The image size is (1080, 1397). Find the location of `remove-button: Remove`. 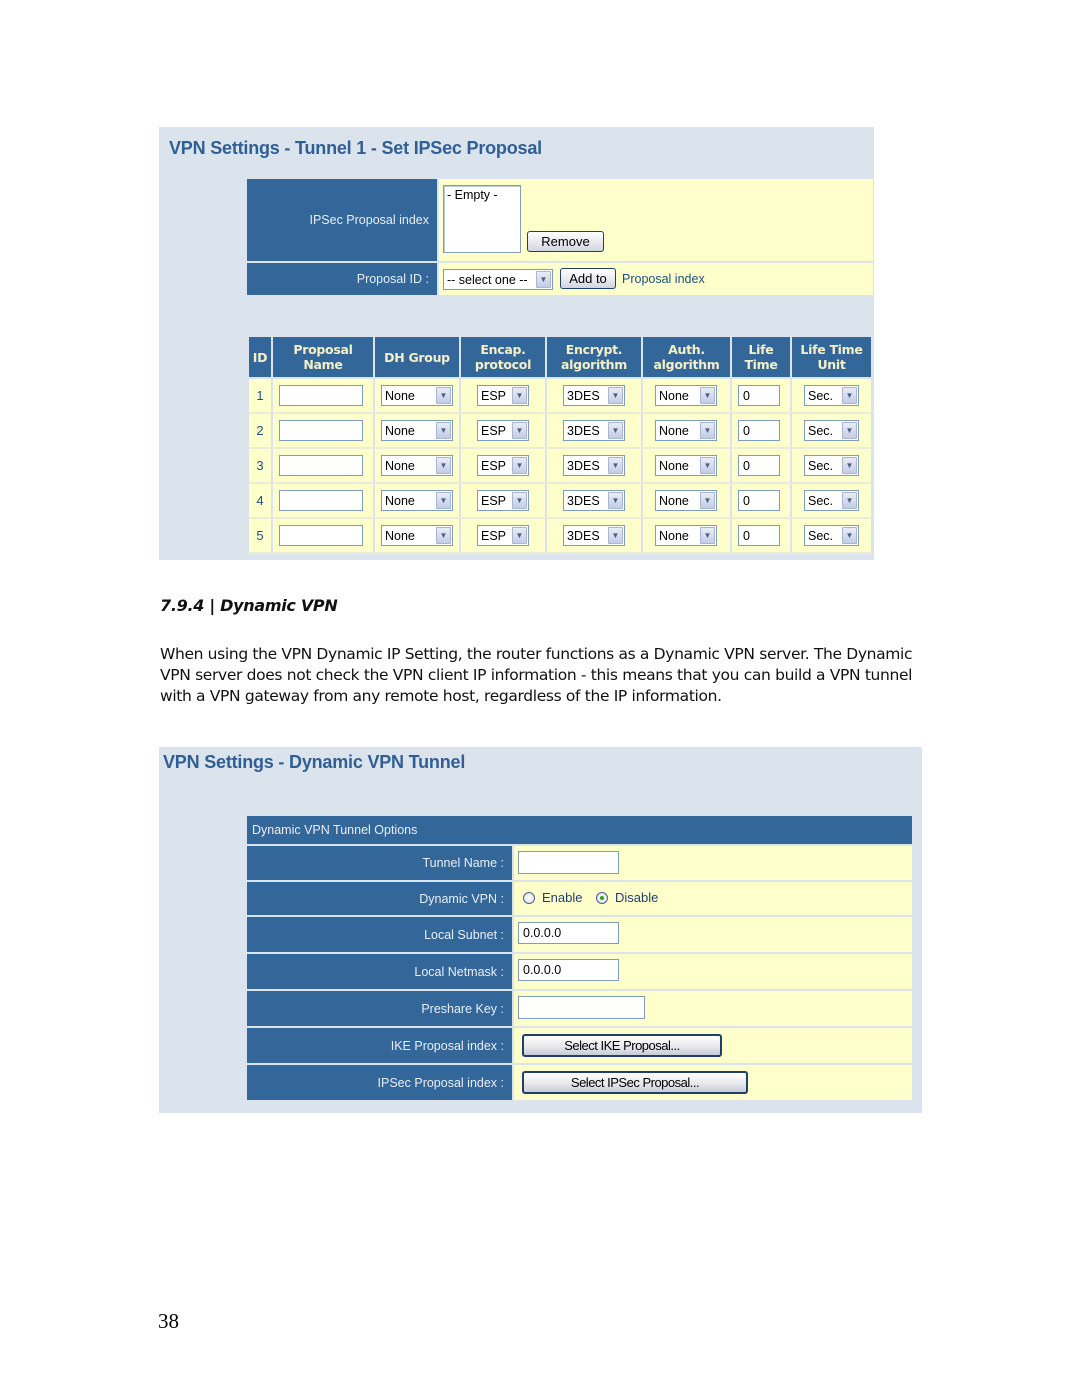

remove-button: Remove is located at coordinates (565, 241).